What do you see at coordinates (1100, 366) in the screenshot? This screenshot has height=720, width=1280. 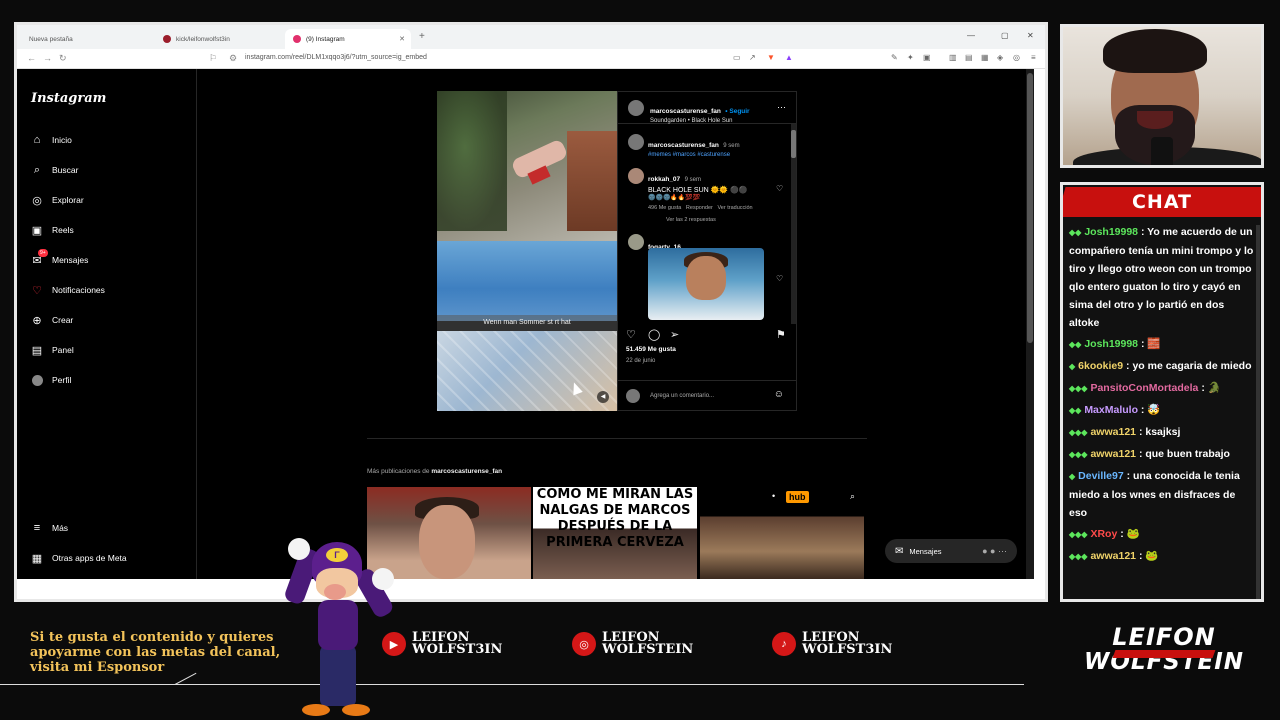 I see `chat-username: 6kookie9` at bounding box center [1100, 366].